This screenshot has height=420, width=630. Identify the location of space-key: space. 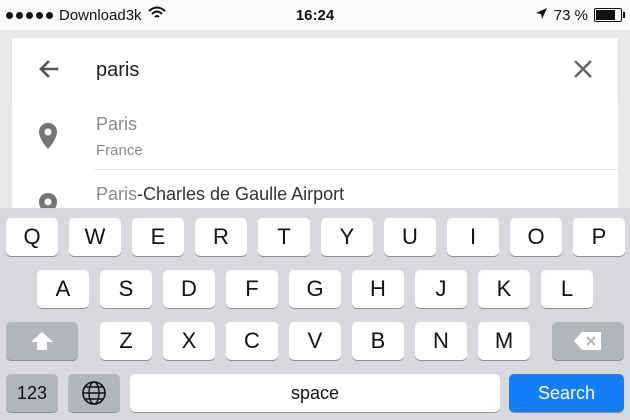
(315, 393).